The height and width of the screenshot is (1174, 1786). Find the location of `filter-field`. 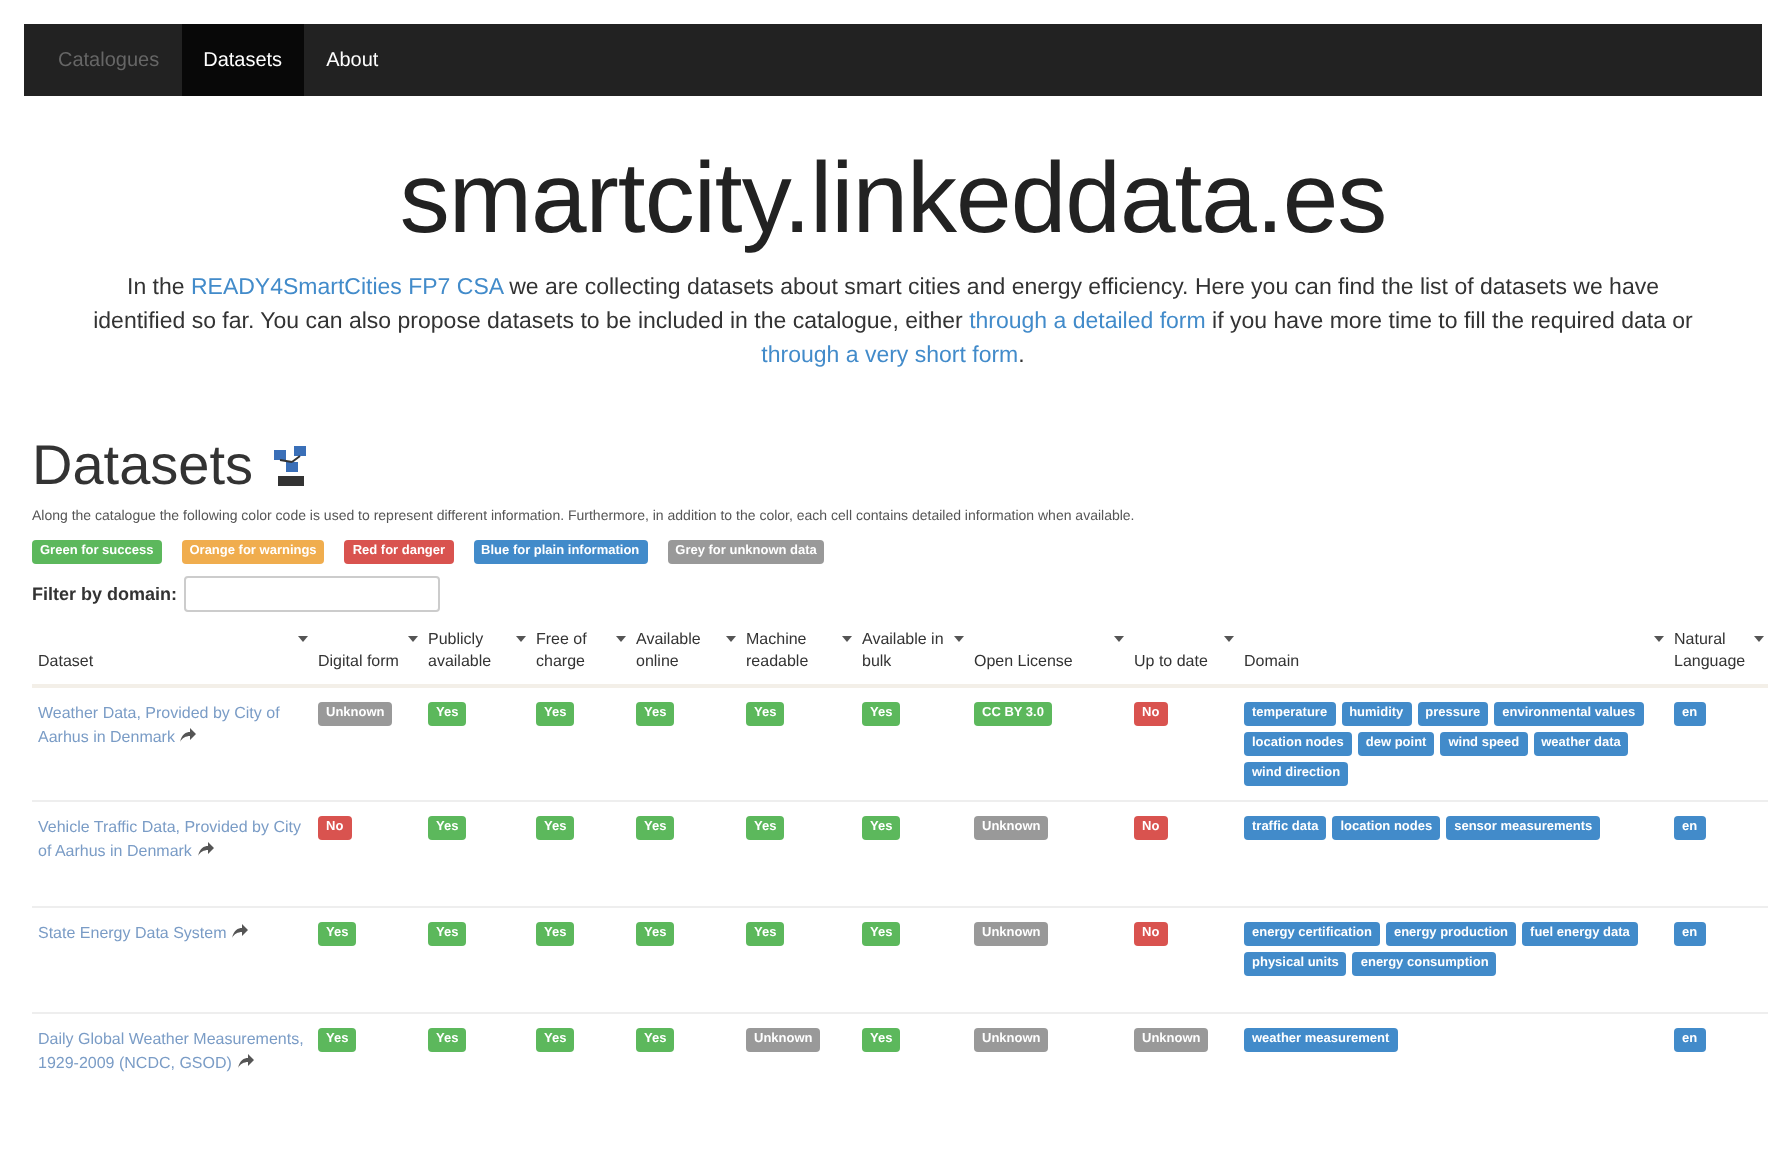

filter-field is located at coordinates (311, 594).